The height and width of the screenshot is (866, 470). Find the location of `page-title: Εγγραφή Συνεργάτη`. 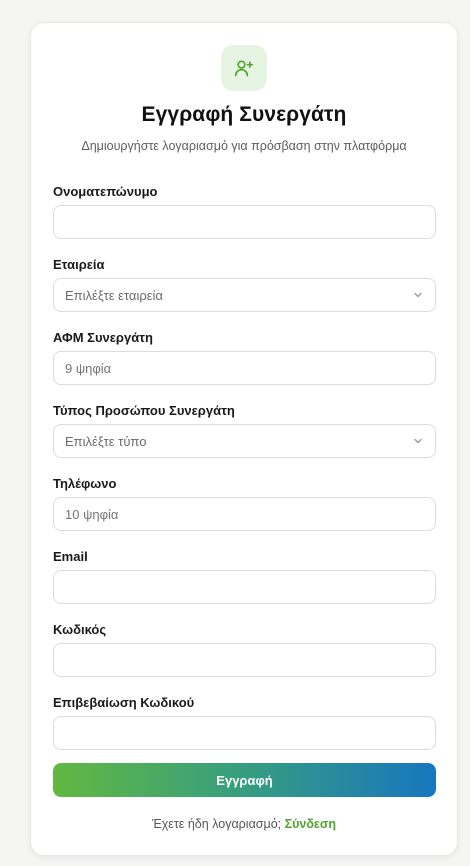

page-title: Εγγραφή Συνεργάτη is located at coordinates (244, 114).